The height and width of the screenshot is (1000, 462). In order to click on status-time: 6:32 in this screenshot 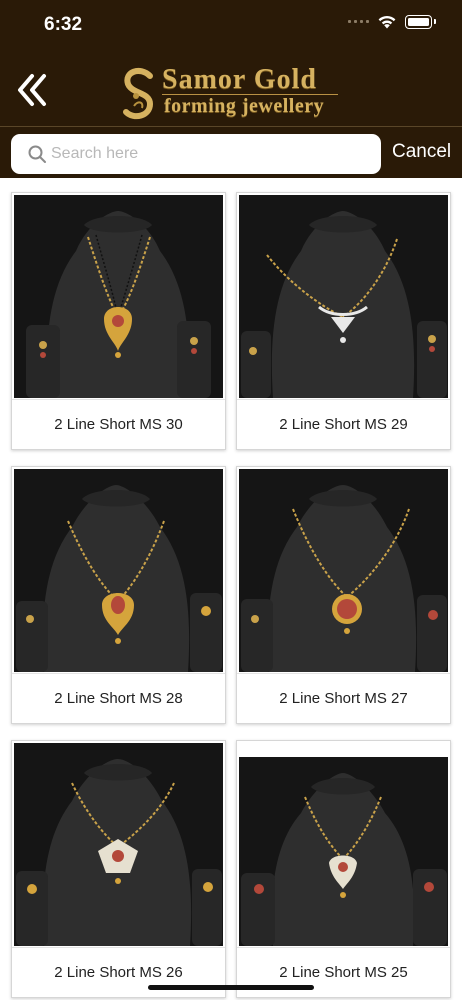, I will do `click(63, 24)`.